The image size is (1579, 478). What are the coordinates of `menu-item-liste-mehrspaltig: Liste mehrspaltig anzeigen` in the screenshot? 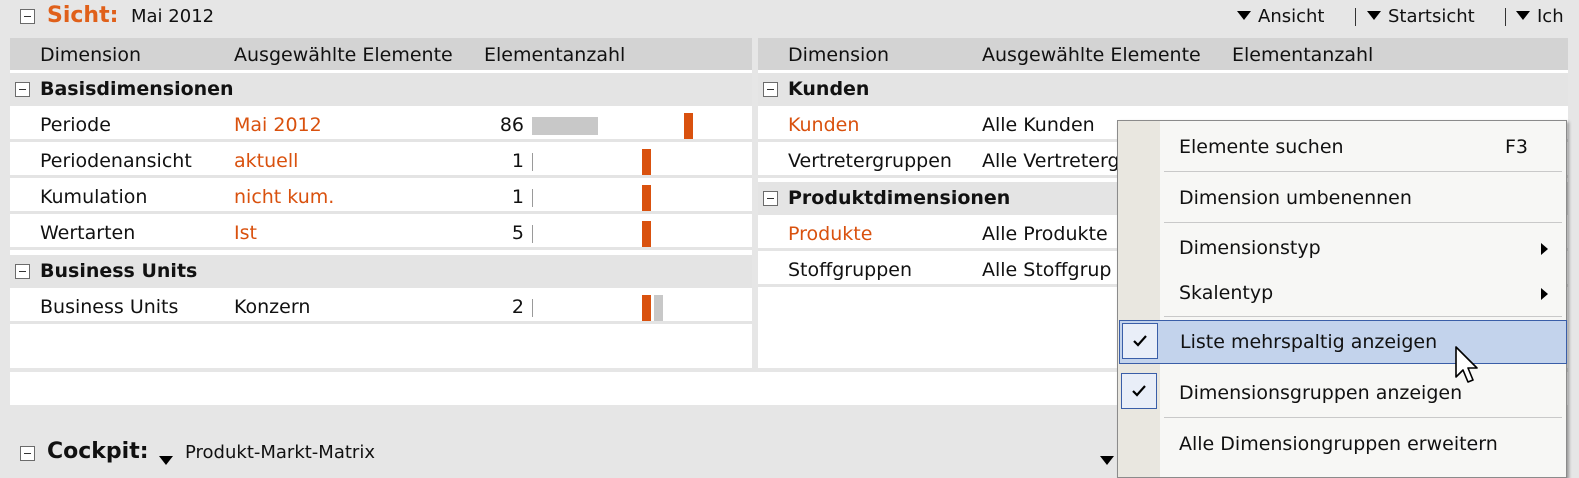 It's located at (1343, 342).